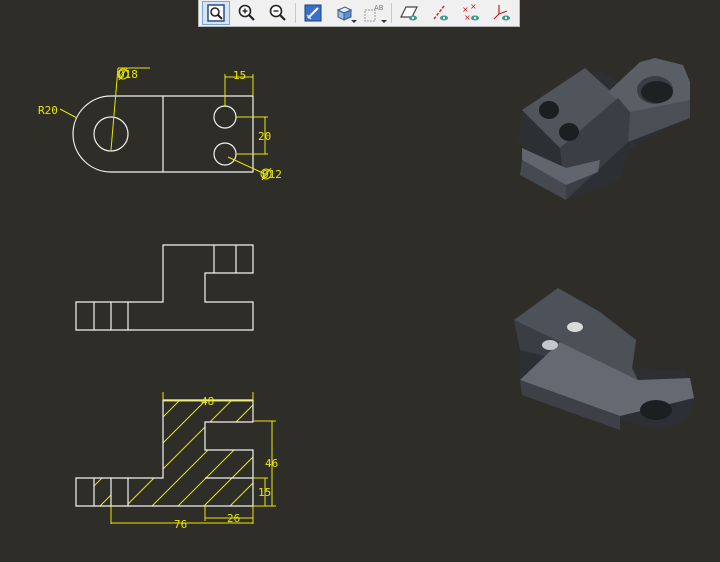  I want to click on dim-radius: R20, so click(48, 110).